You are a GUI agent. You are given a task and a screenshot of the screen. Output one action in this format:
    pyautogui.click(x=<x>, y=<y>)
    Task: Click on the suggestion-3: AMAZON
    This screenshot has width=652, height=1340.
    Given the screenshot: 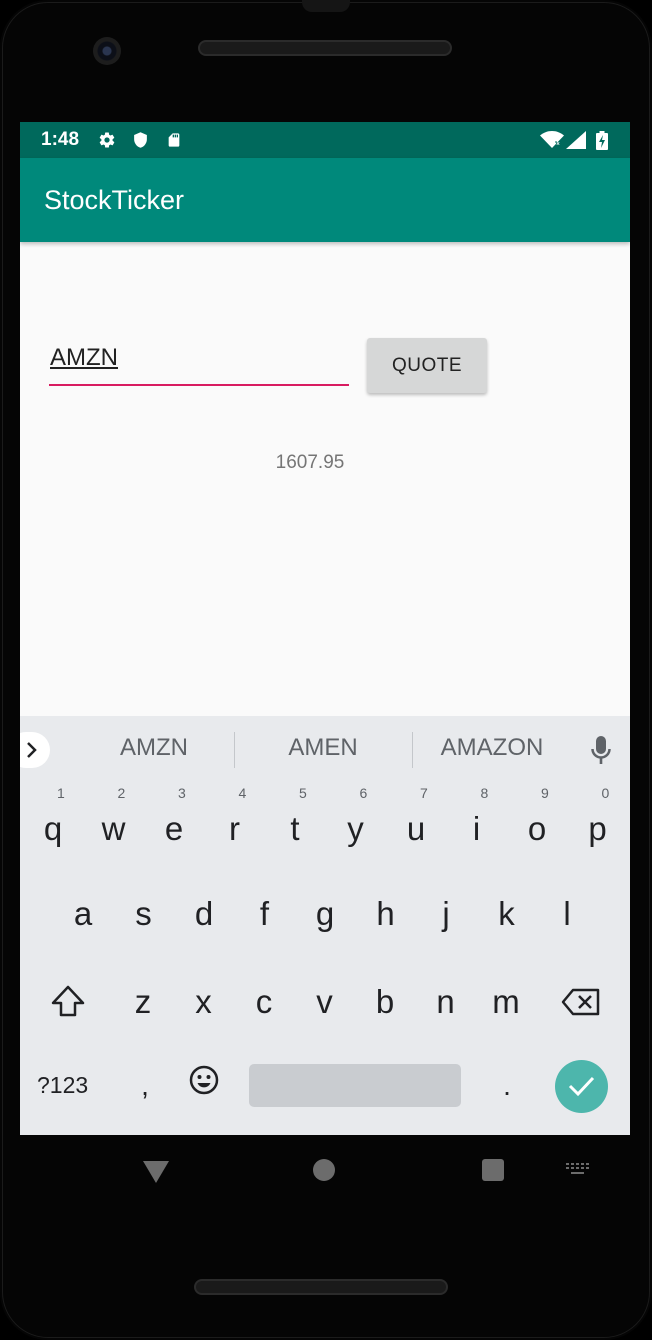 What is the action you would take?
    pyautogui.click(x=492, y=748)
    